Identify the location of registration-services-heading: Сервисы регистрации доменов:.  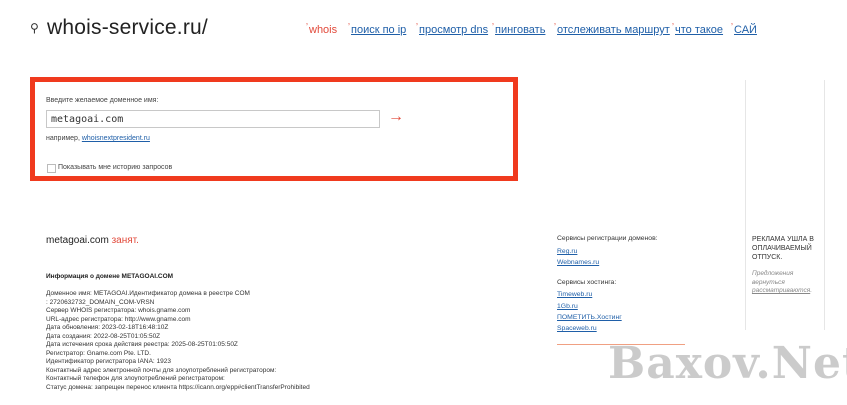
(607, 238).